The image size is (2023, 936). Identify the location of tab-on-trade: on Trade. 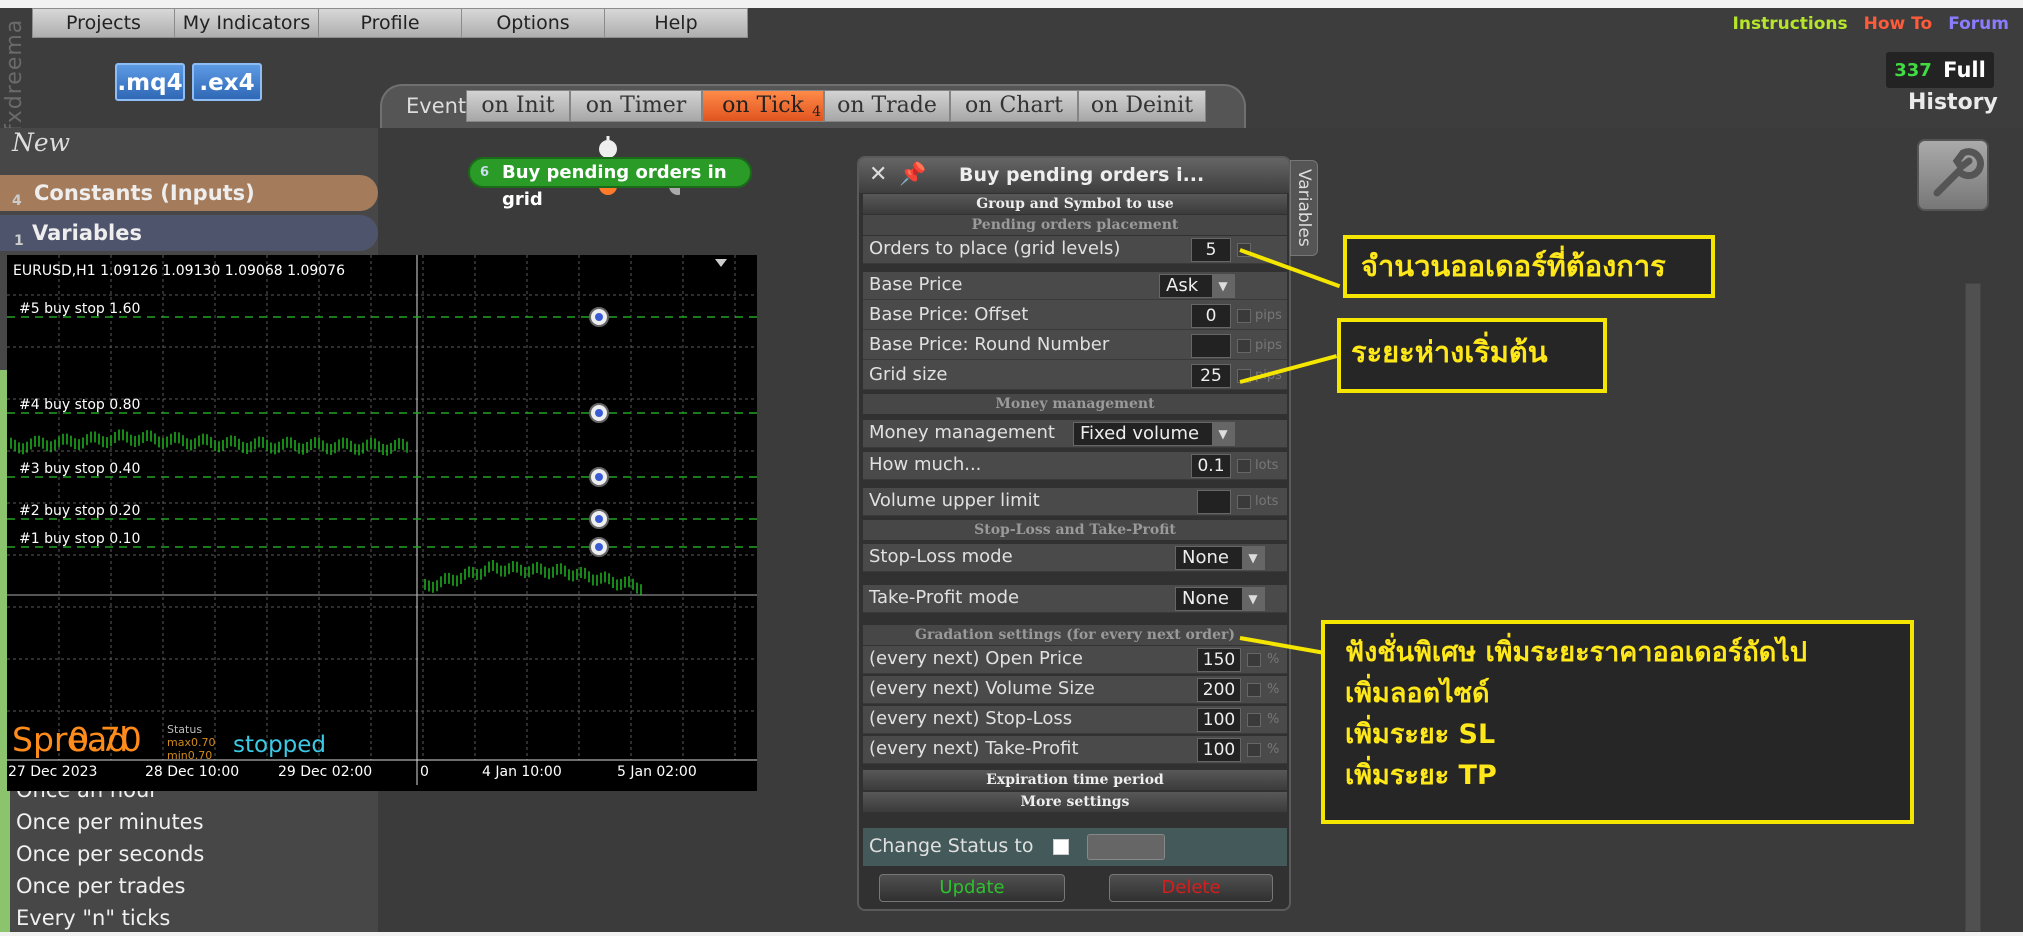
(887, 106).